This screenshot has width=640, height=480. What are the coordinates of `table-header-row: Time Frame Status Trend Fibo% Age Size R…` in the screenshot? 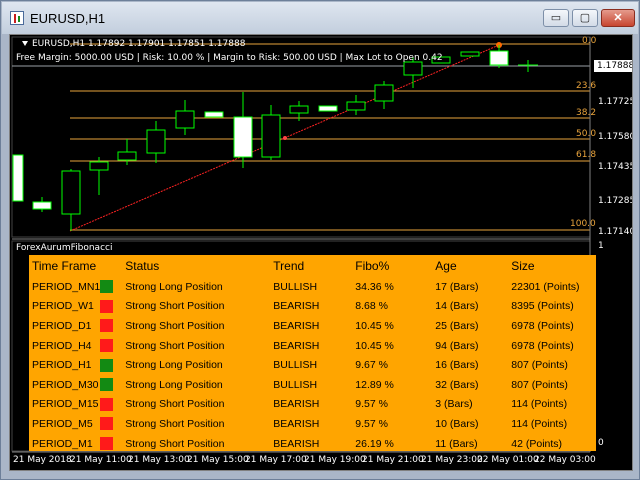 It's located at (312, 266).